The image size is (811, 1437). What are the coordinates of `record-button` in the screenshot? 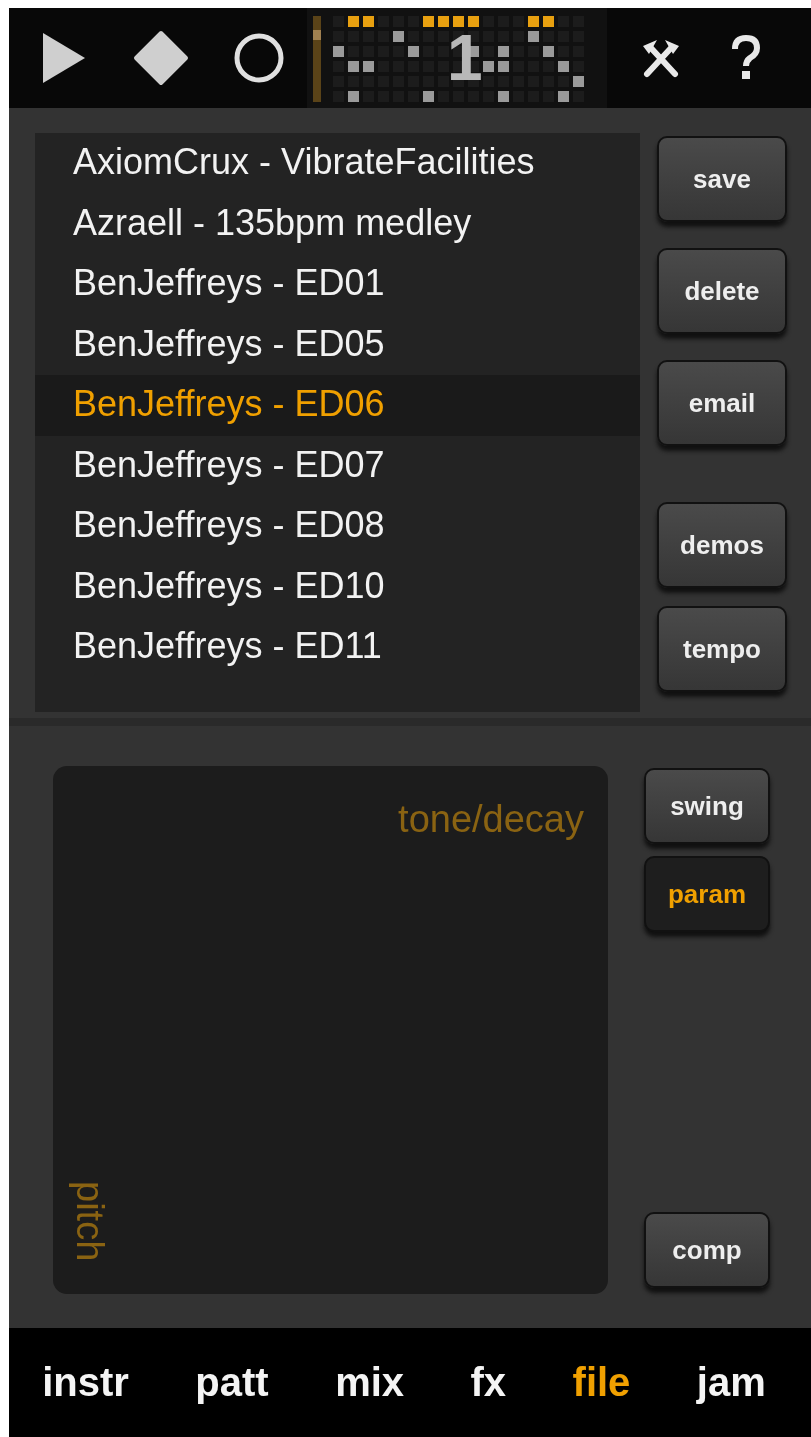 It's located at (259, 58).